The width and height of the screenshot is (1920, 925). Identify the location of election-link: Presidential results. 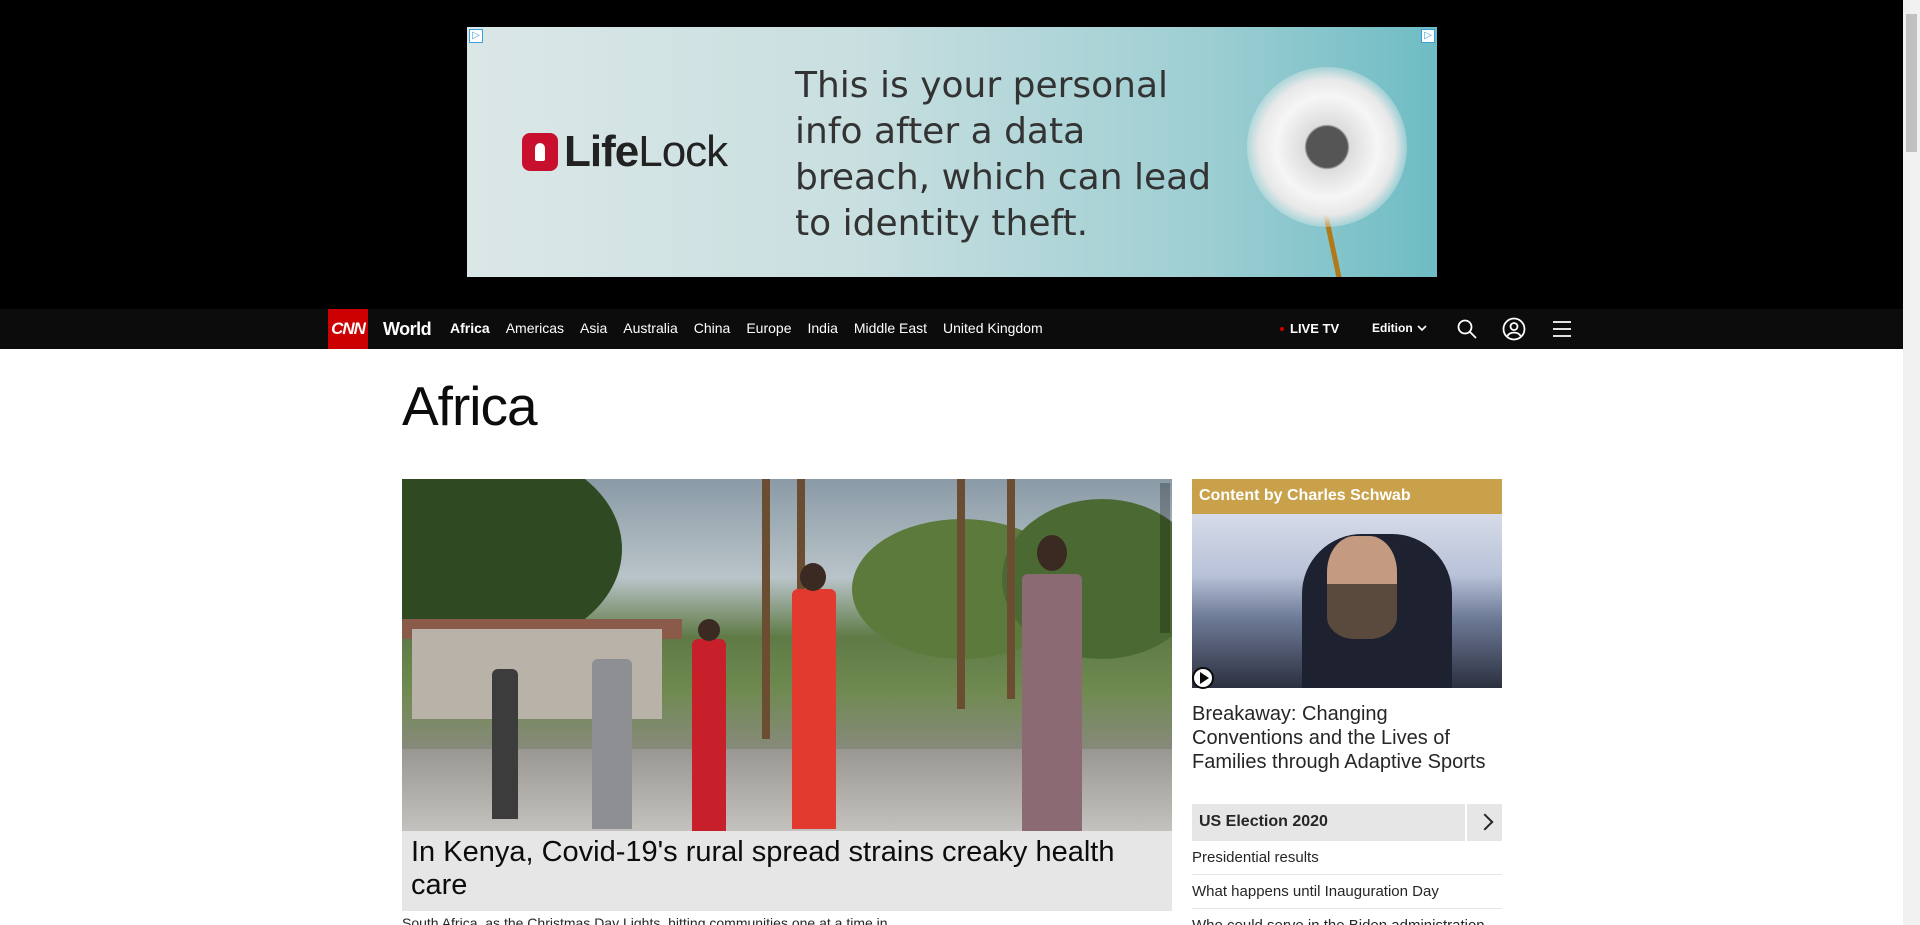
(1347, 862).